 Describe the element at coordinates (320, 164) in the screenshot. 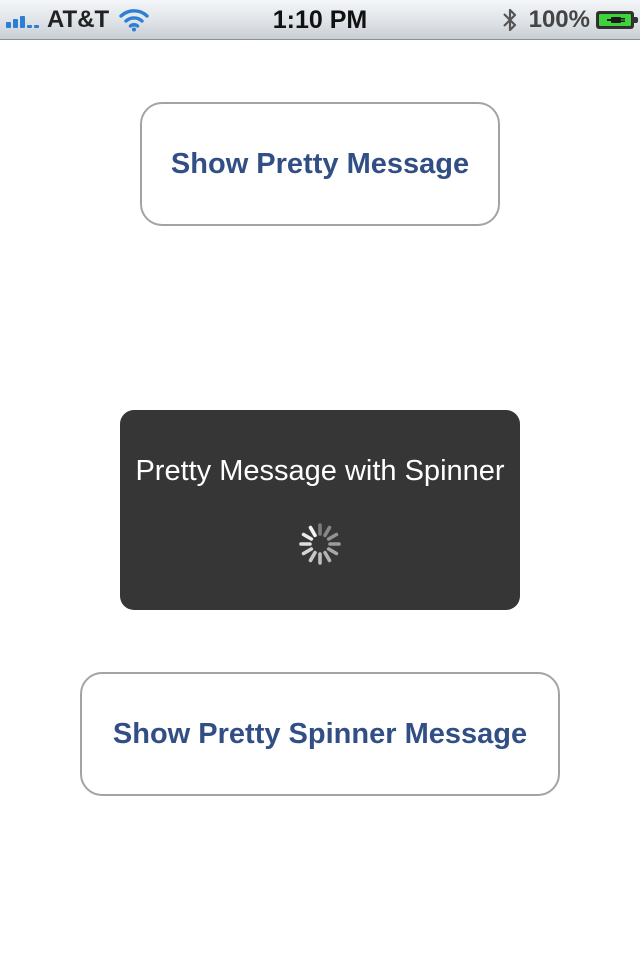

I see `show-pretty-message-button: Show Pretty Message` at that location.